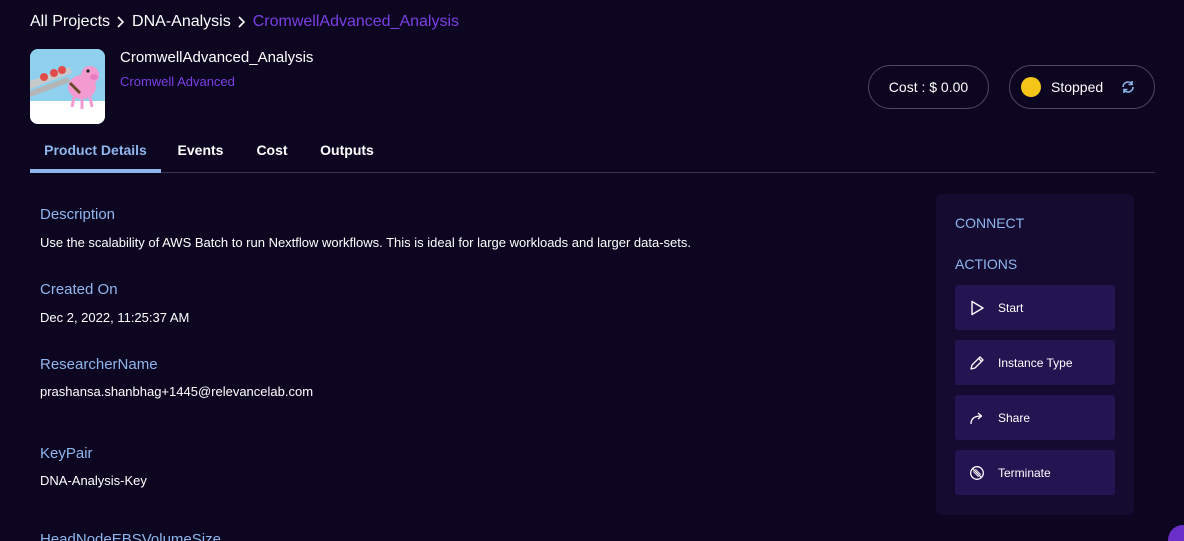 The width and height of the screenshot is (1184, 541). I want to click on cost-label: Cost : $ 0.00, so click(928, 87).